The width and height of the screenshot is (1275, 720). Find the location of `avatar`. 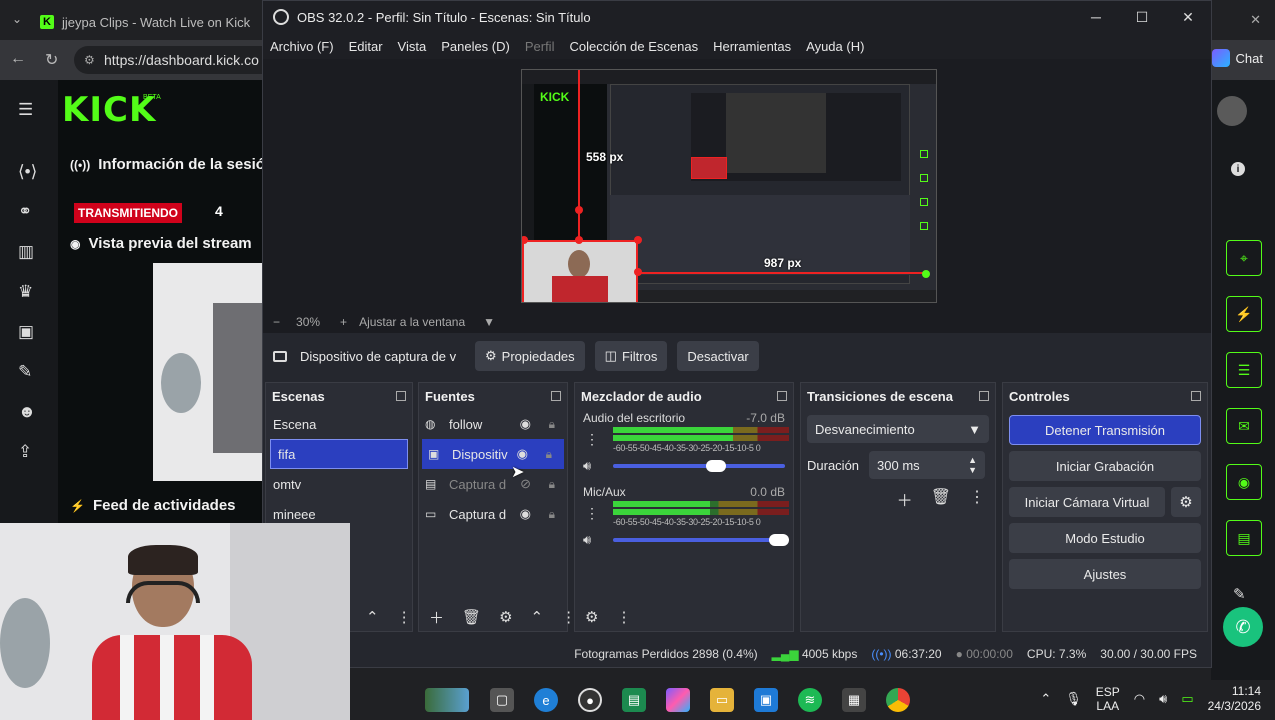

avatar is located at coordinates (1232, 111).